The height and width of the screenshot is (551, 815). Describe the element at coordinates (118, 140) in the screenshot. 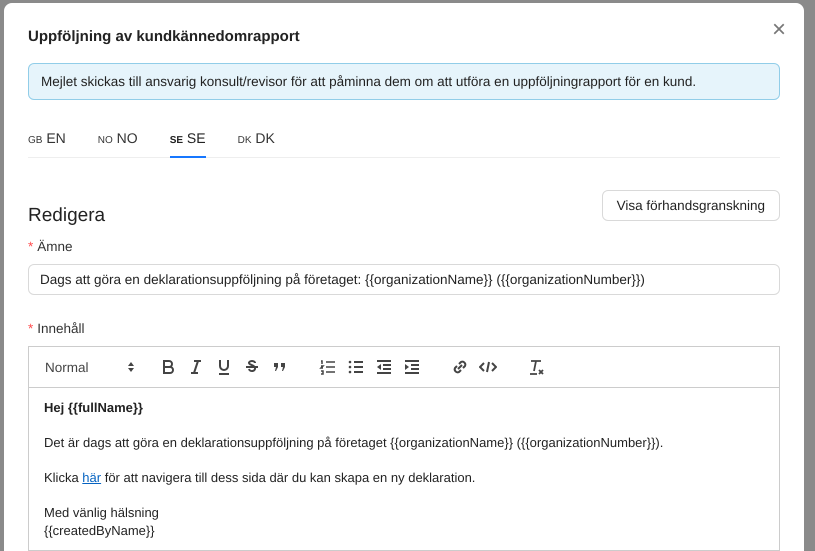

I see `language-tab: NO NO` at that location.